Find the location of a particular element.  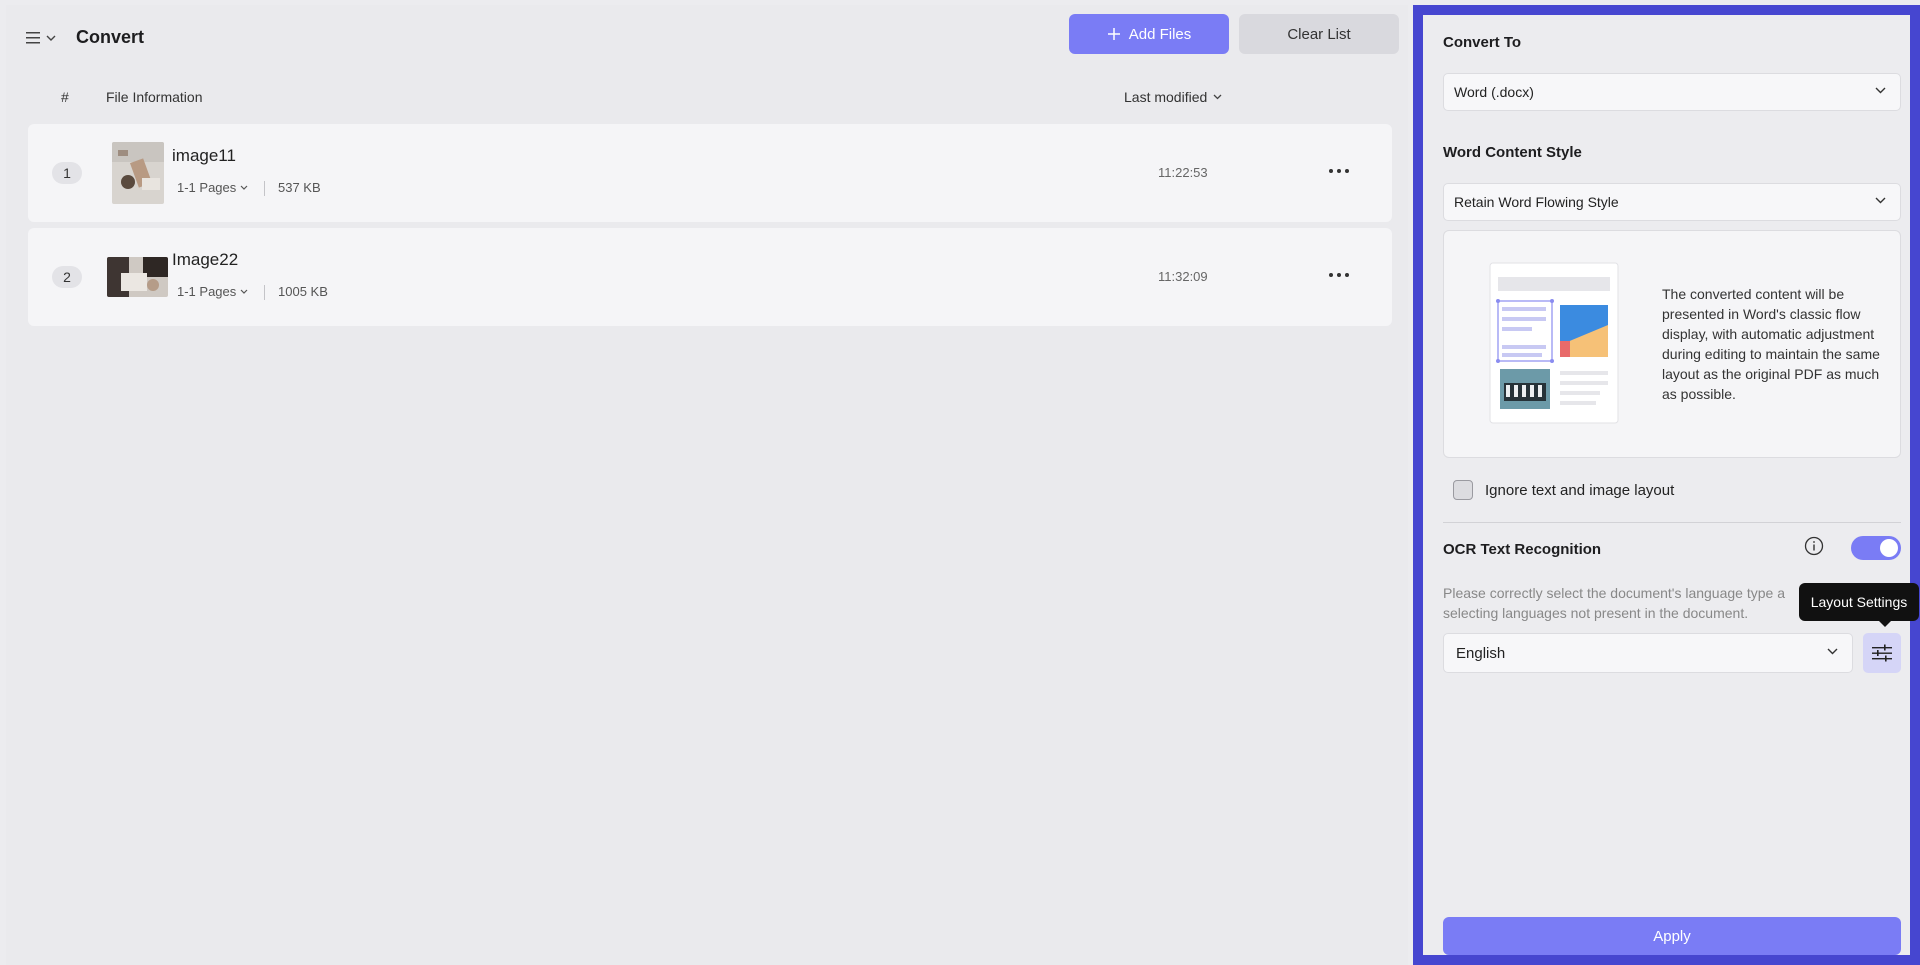

file-size: 1005 KB is located at coordinates (303, 291).